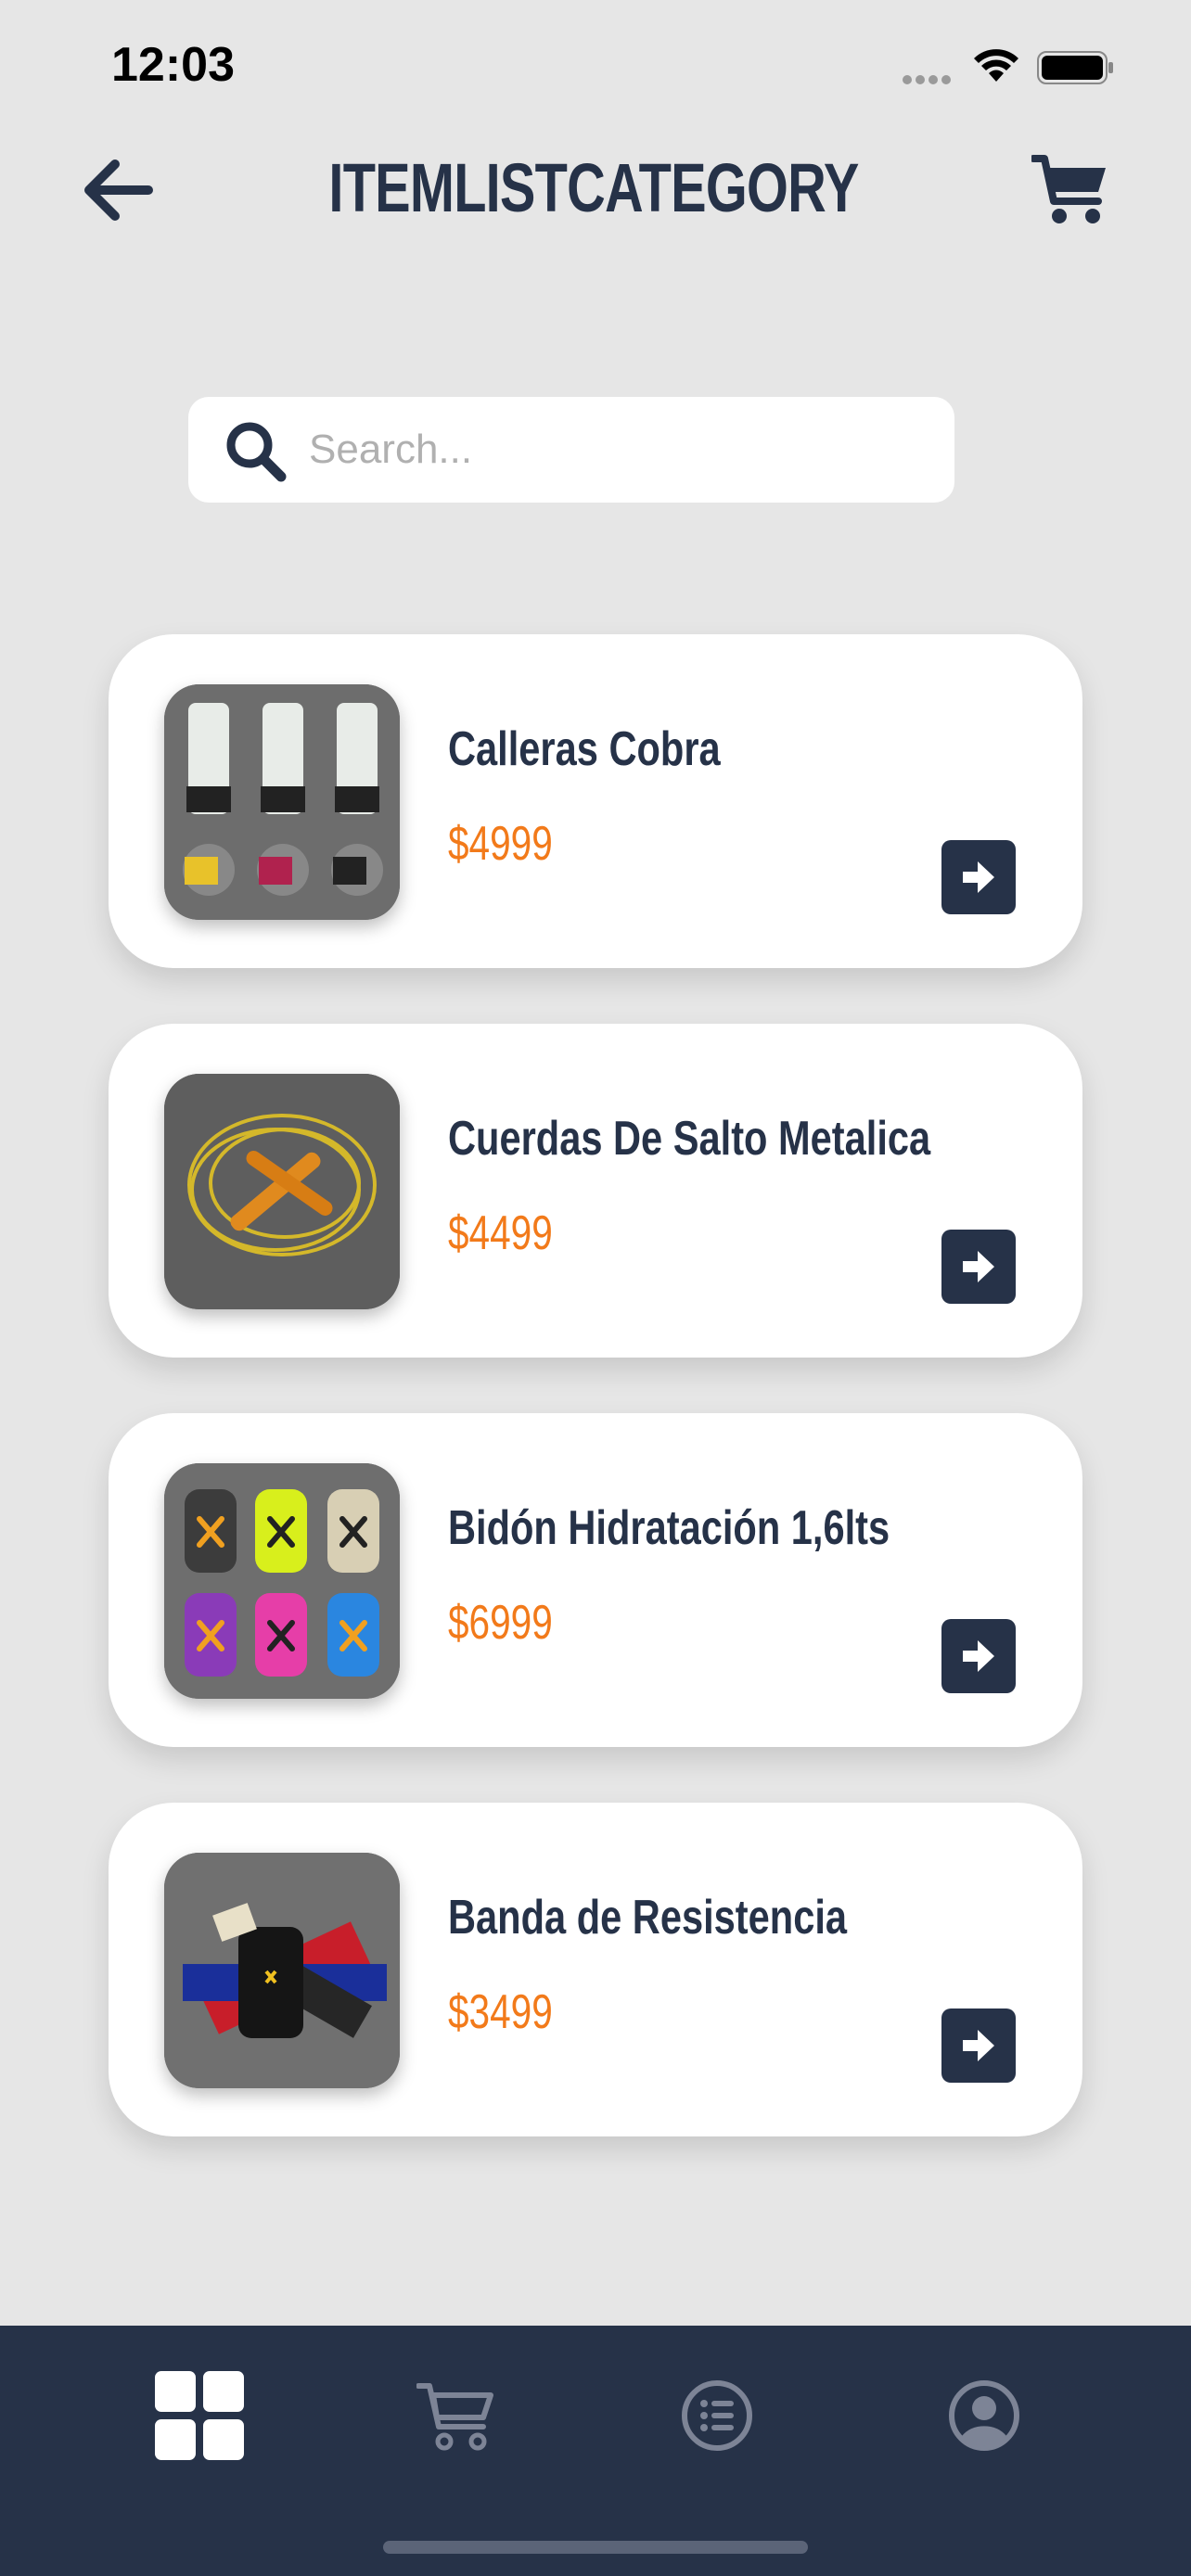  Describe the element at coordinates (1075, 67) in the screenshot. I see `battery-icon` at that location.